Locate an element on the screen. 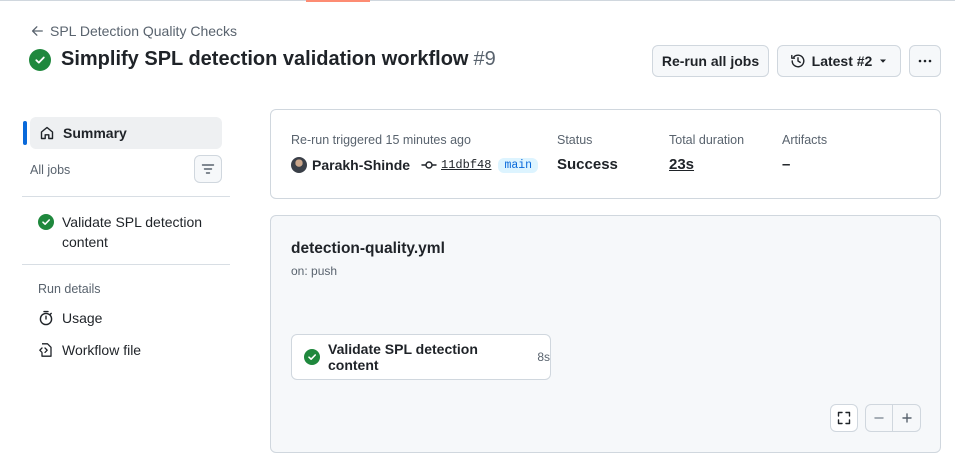  plus-icon is located at coordinates (906, 418).